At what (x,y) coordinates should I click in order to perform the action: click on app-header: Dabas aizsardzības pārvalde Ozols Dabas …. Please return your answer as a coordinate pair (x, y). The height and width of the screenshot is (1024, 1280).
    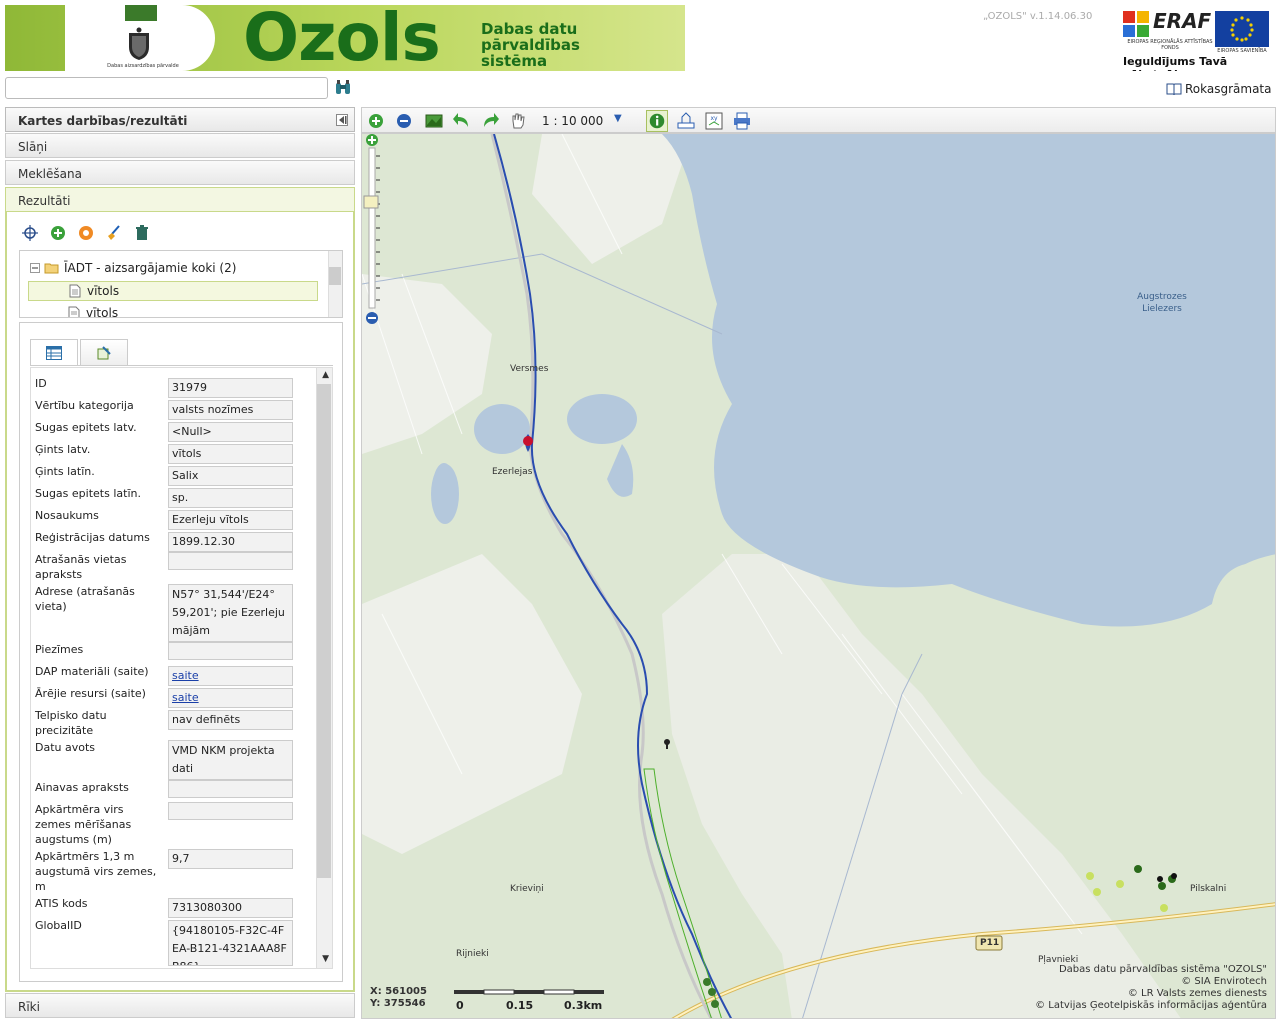
    Looking at the image, I should click on (639, 38).